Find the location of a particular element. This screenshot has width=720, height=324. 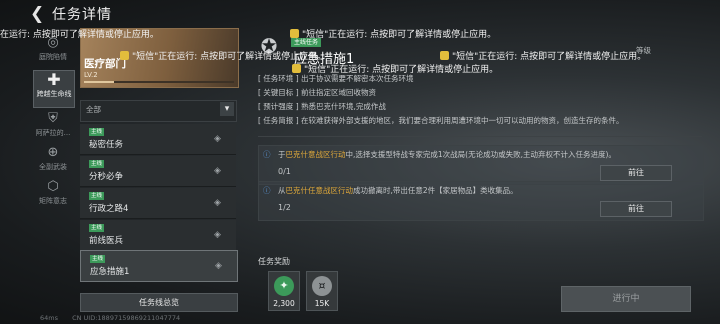

task-list-item: 主线 行政之路4 ◈ is located at coordinates (158, 203).